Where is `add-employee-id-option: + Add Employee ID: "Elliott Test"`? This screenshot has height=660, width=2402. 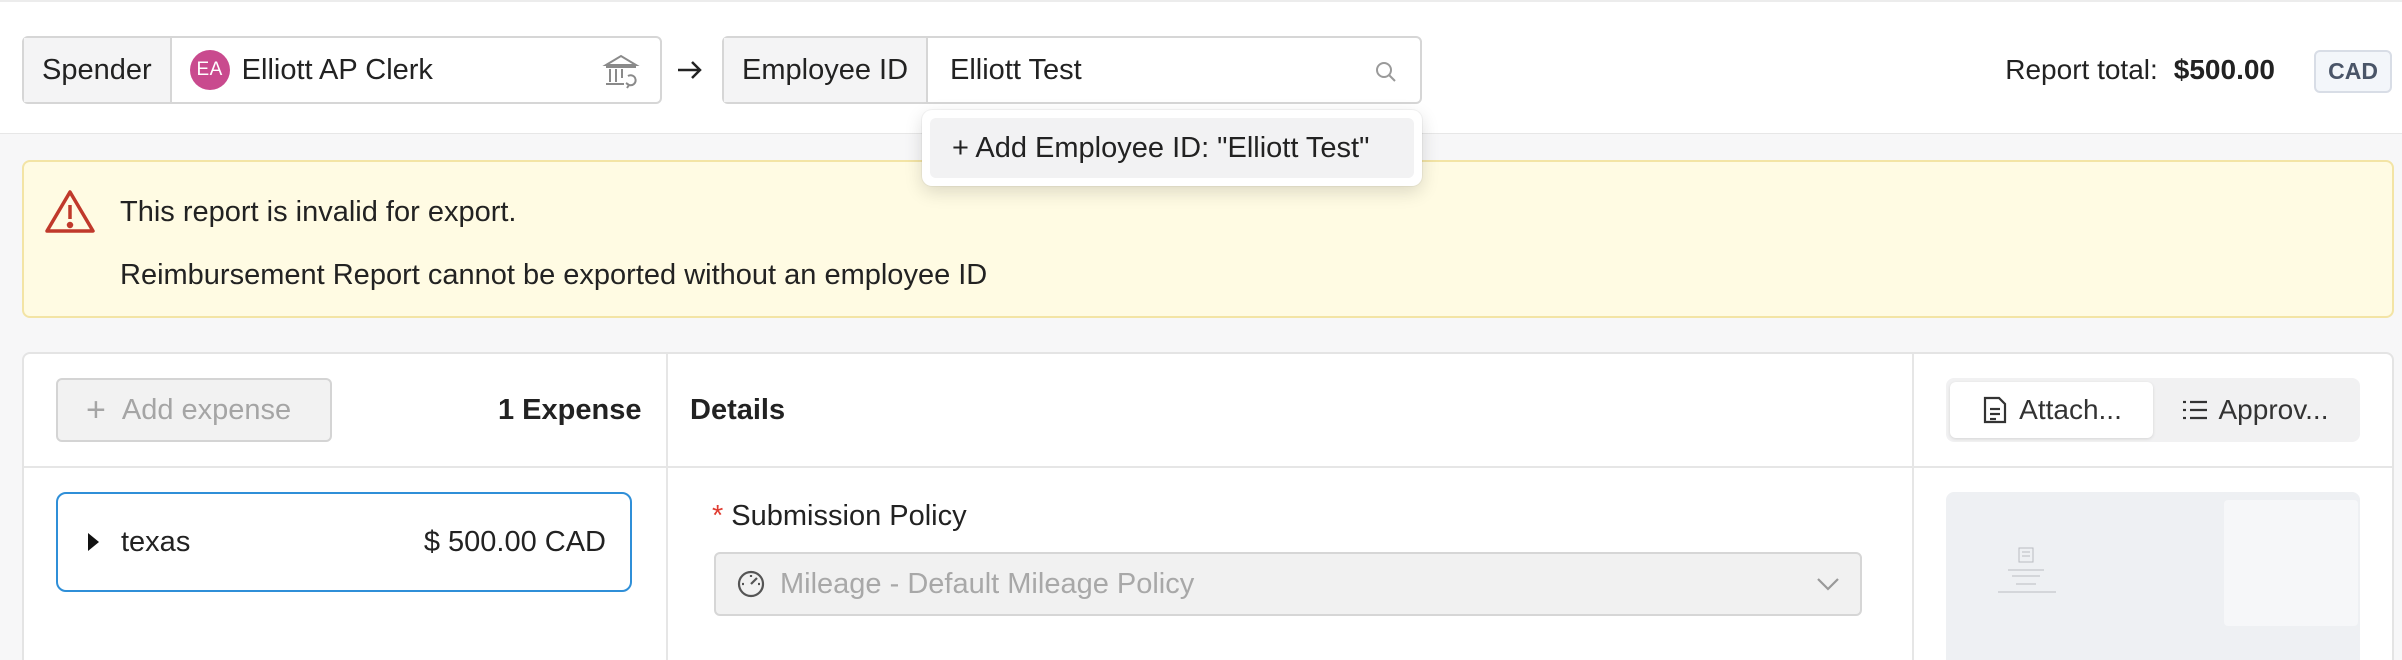
add-employee-id-option: + Add Employee ID: "Elliott Test" is located at coordinates (1172, 148).